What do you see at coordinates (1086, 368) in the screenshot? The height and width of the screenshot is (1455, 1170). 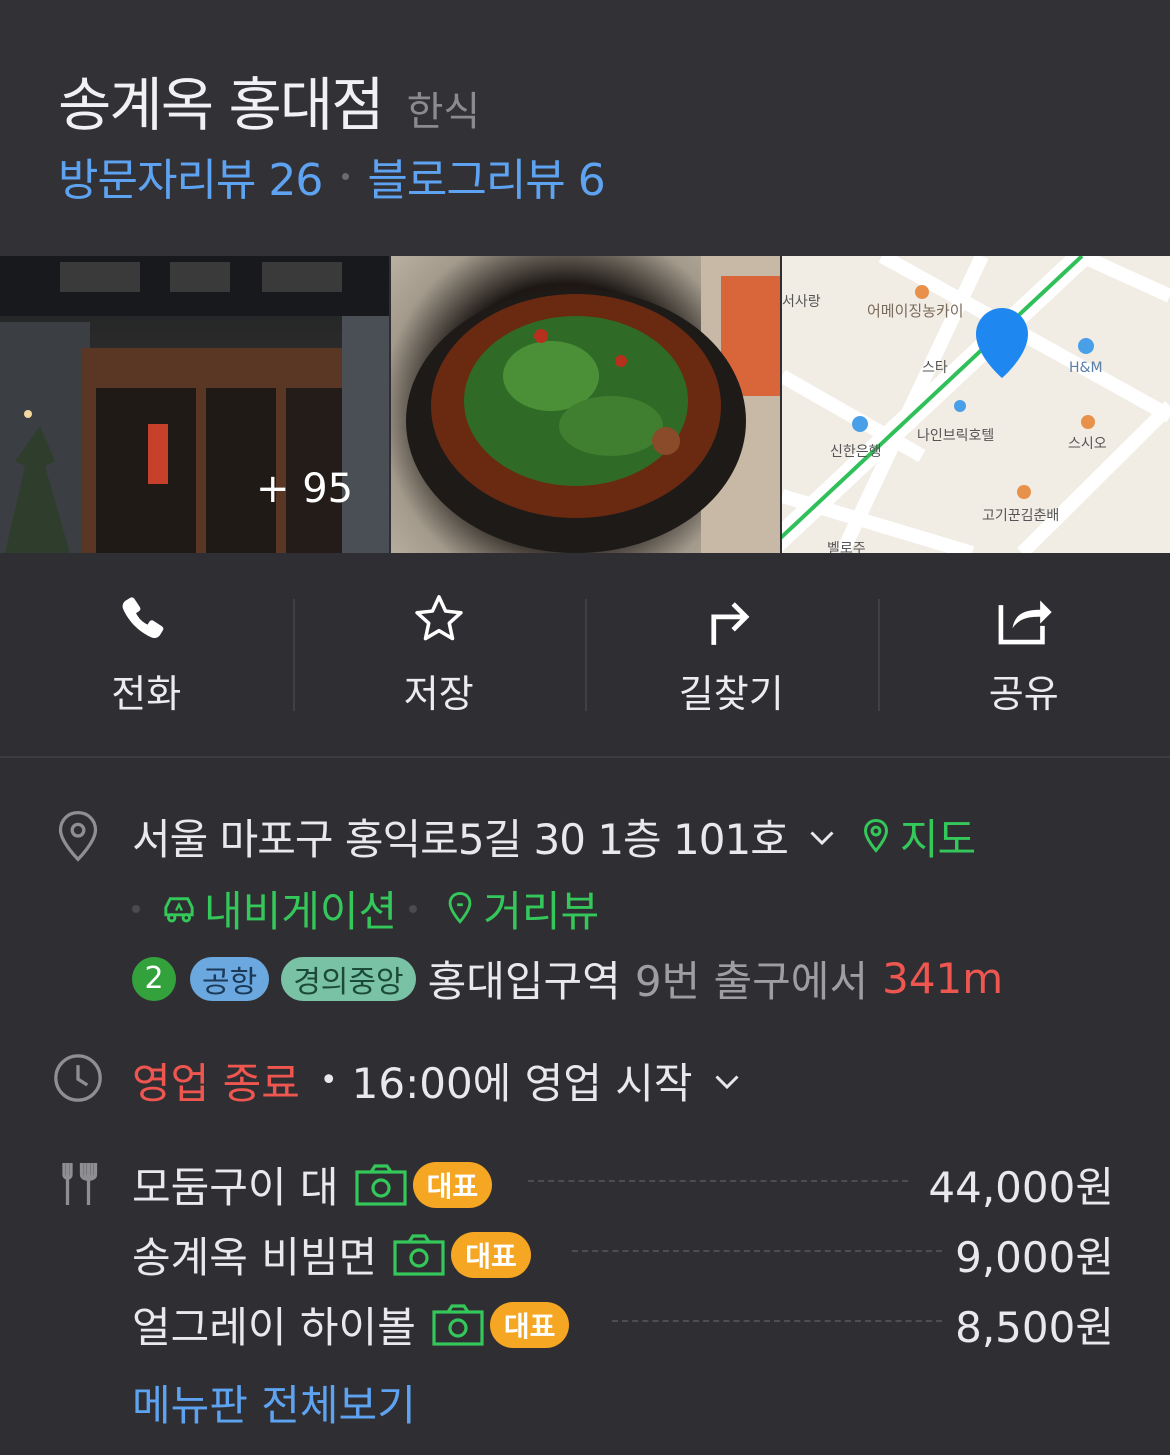 I see `map-label: H&M` at bounding box center [1086, 368].